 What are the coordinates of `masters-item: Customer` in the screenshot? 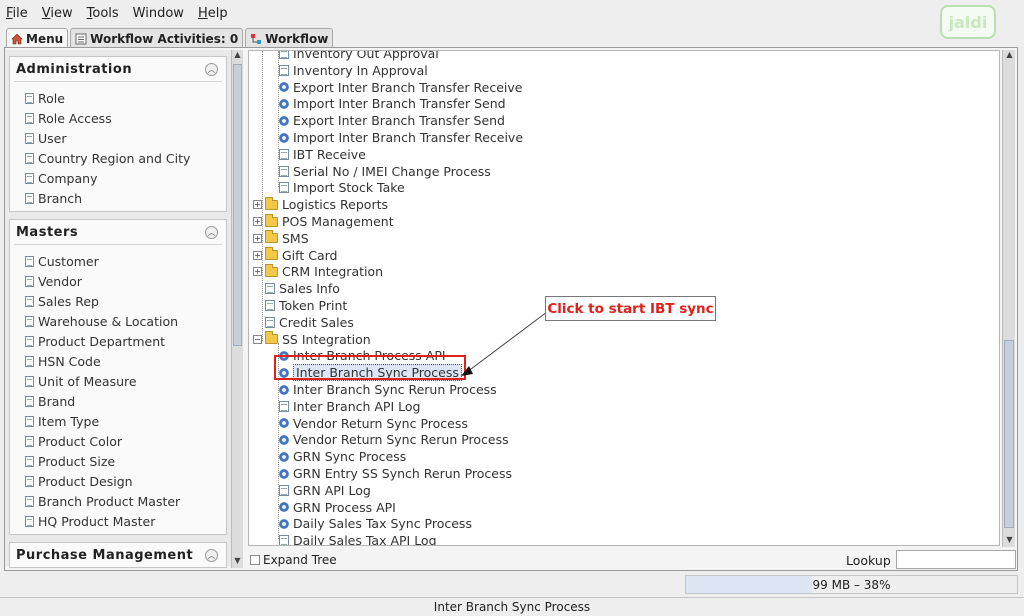 It's located at (118, 261).